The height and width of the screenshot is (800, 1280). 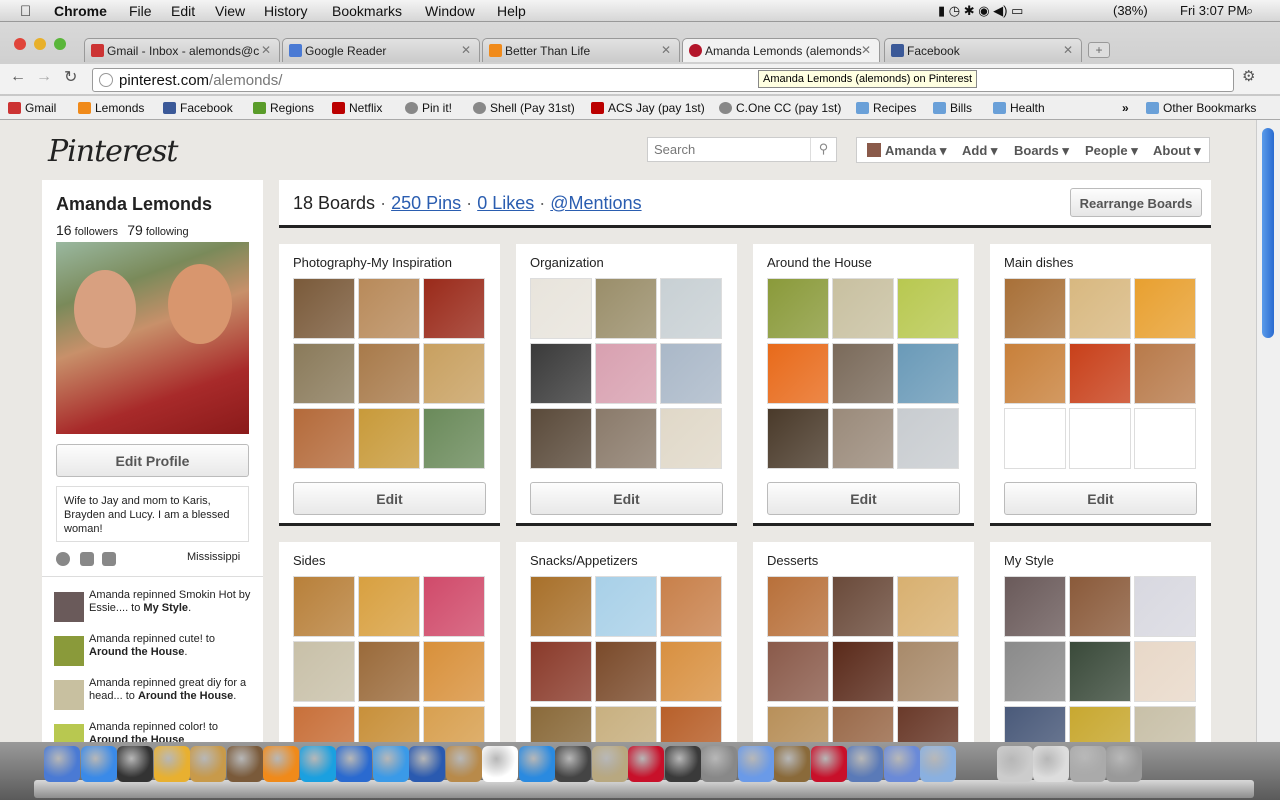 What do you see at coordinates (952, 108) in the screenshot?
I see `bookmark-folder-bills: Bills` at bounding box center [952, 108].